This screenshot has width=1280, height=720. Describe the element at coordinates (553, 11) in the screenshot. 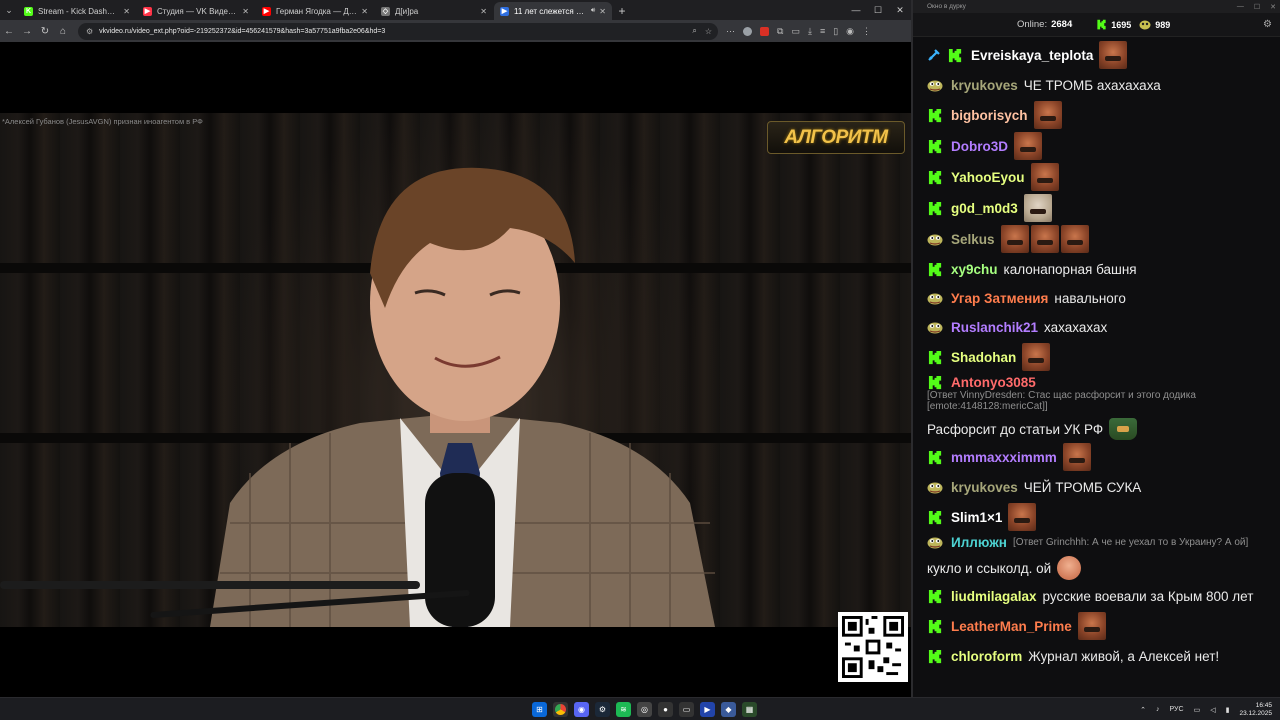

I see `browser-tab: ▶ 11 лет слежется перед Укр🔊︎ ✕` at that location.